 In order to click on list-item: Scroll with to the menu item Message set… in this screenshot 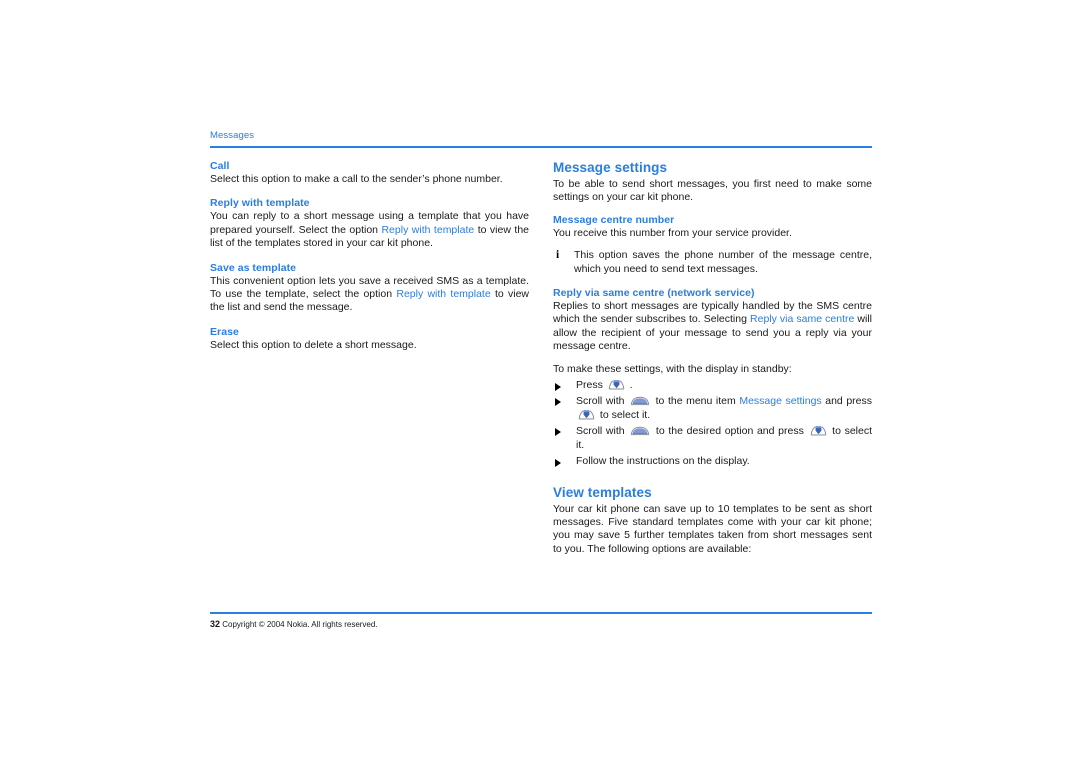, I will do `click(712, 408)`.